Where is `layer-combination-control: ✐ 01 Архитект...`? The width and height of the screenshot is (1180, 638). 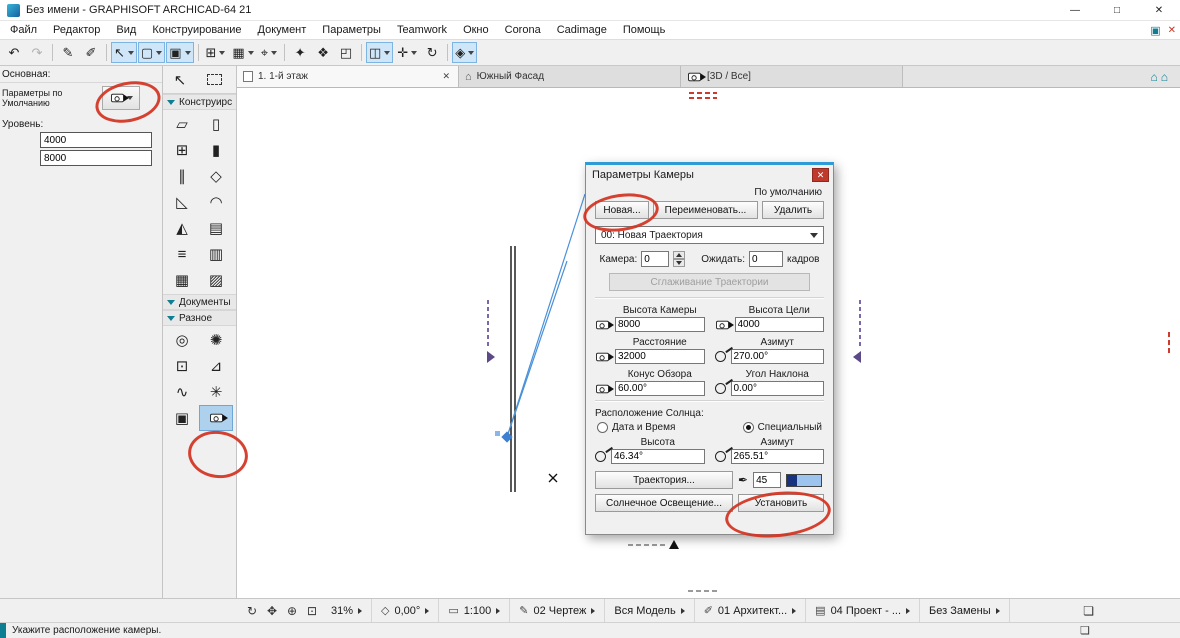
layer-combination-control: ✐ 01 Архитект... is located at coordinates (751, 610).